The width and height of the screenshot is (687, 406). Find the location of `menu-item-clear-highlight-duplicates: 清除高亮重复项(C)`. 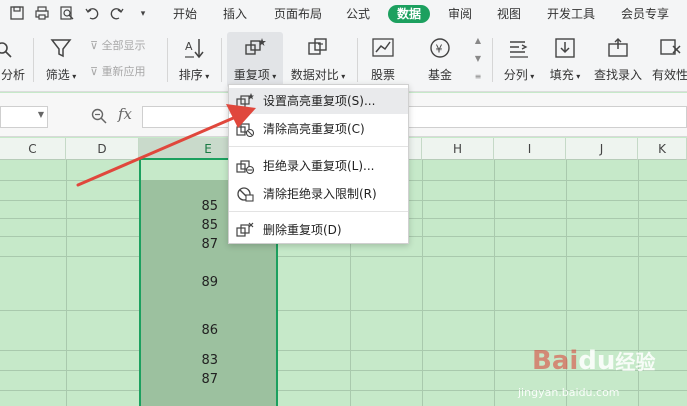

menu-item-clear-highlight-duplicates: 清除高亮重复项(C) is located at coordinates (318, 129).